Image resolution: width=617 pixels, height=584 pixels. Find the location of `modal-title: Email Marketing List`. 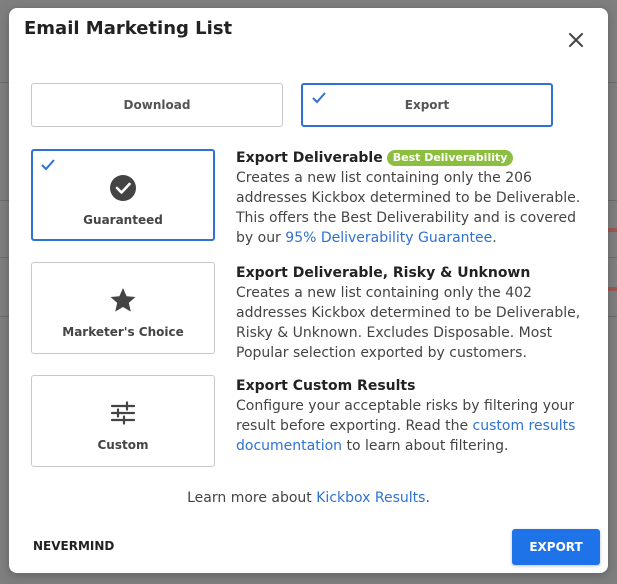

modal-title: Email Marketing List is located at coordinates (128, 28).